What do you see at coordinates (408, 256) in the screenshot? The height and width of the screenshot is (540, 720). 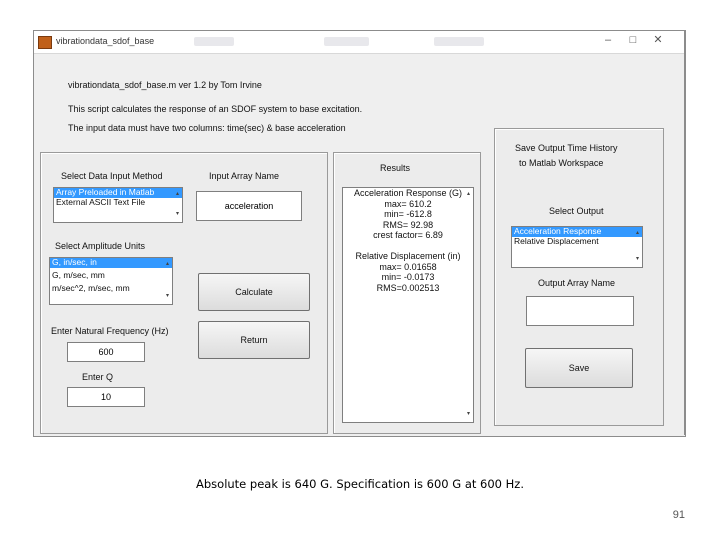 I see `result-line: Relative Displacement (in)` at bounding box center [408, 256].